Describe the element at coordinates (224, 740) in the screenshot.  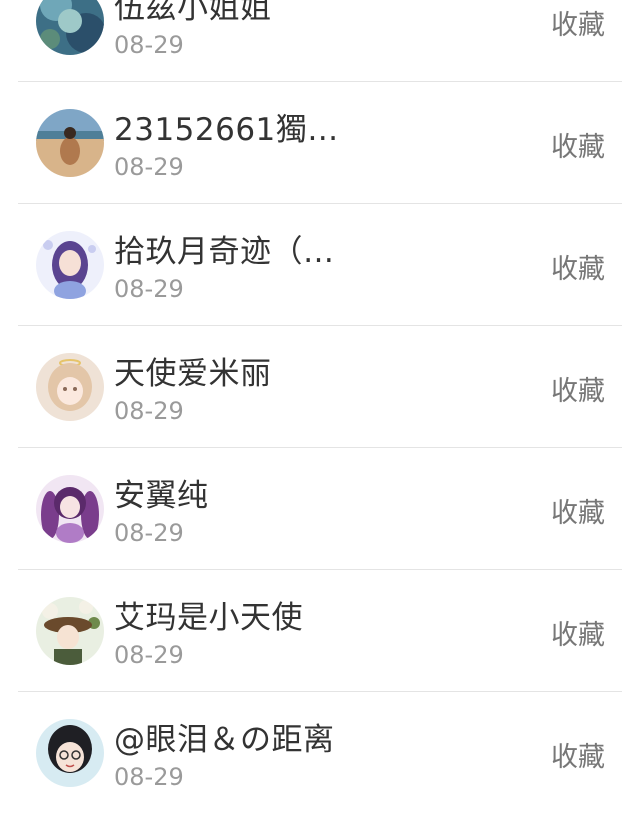
I see `user-name: @眼泪＆の距离` at that location.